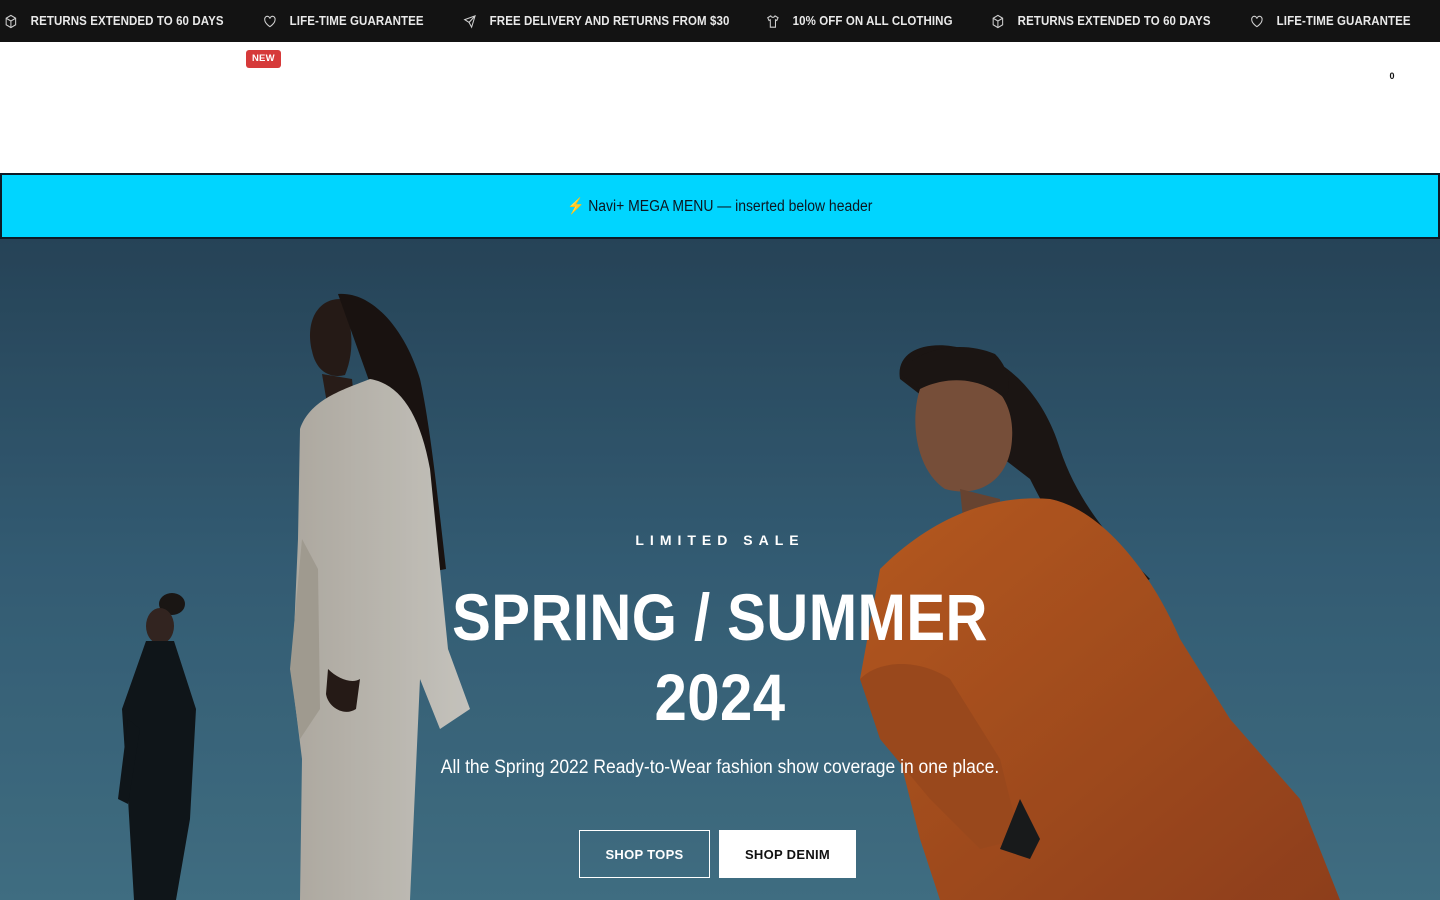 This screenshot has height=900, width=1440. I want to click on cart-count: 0, so click(1392, 76).